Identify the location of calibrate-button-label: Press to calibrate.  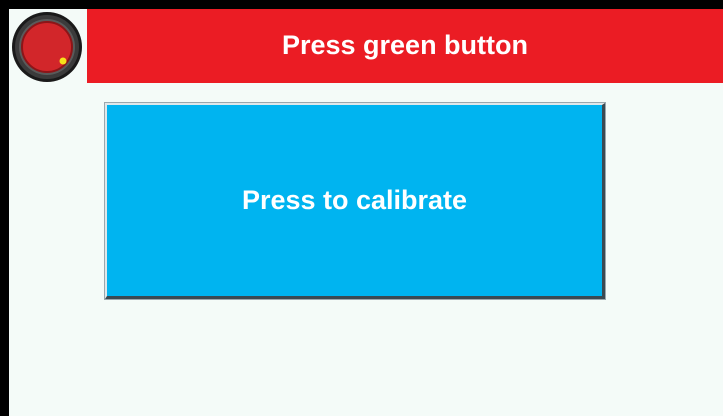
(354, 200).